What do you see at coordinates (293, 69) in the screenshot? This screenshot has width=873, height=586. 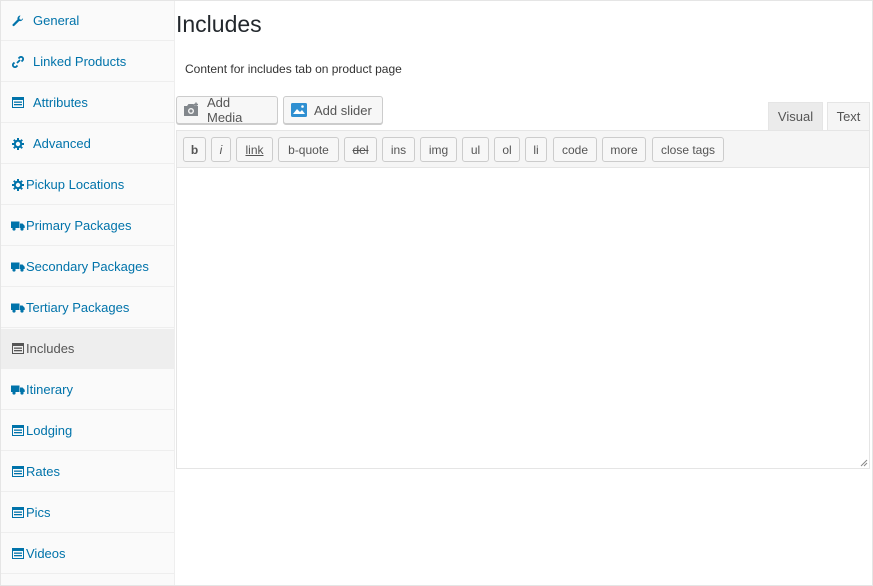 I see `field-description: Content for includes tab on product page` at bounding box center [293, 69].